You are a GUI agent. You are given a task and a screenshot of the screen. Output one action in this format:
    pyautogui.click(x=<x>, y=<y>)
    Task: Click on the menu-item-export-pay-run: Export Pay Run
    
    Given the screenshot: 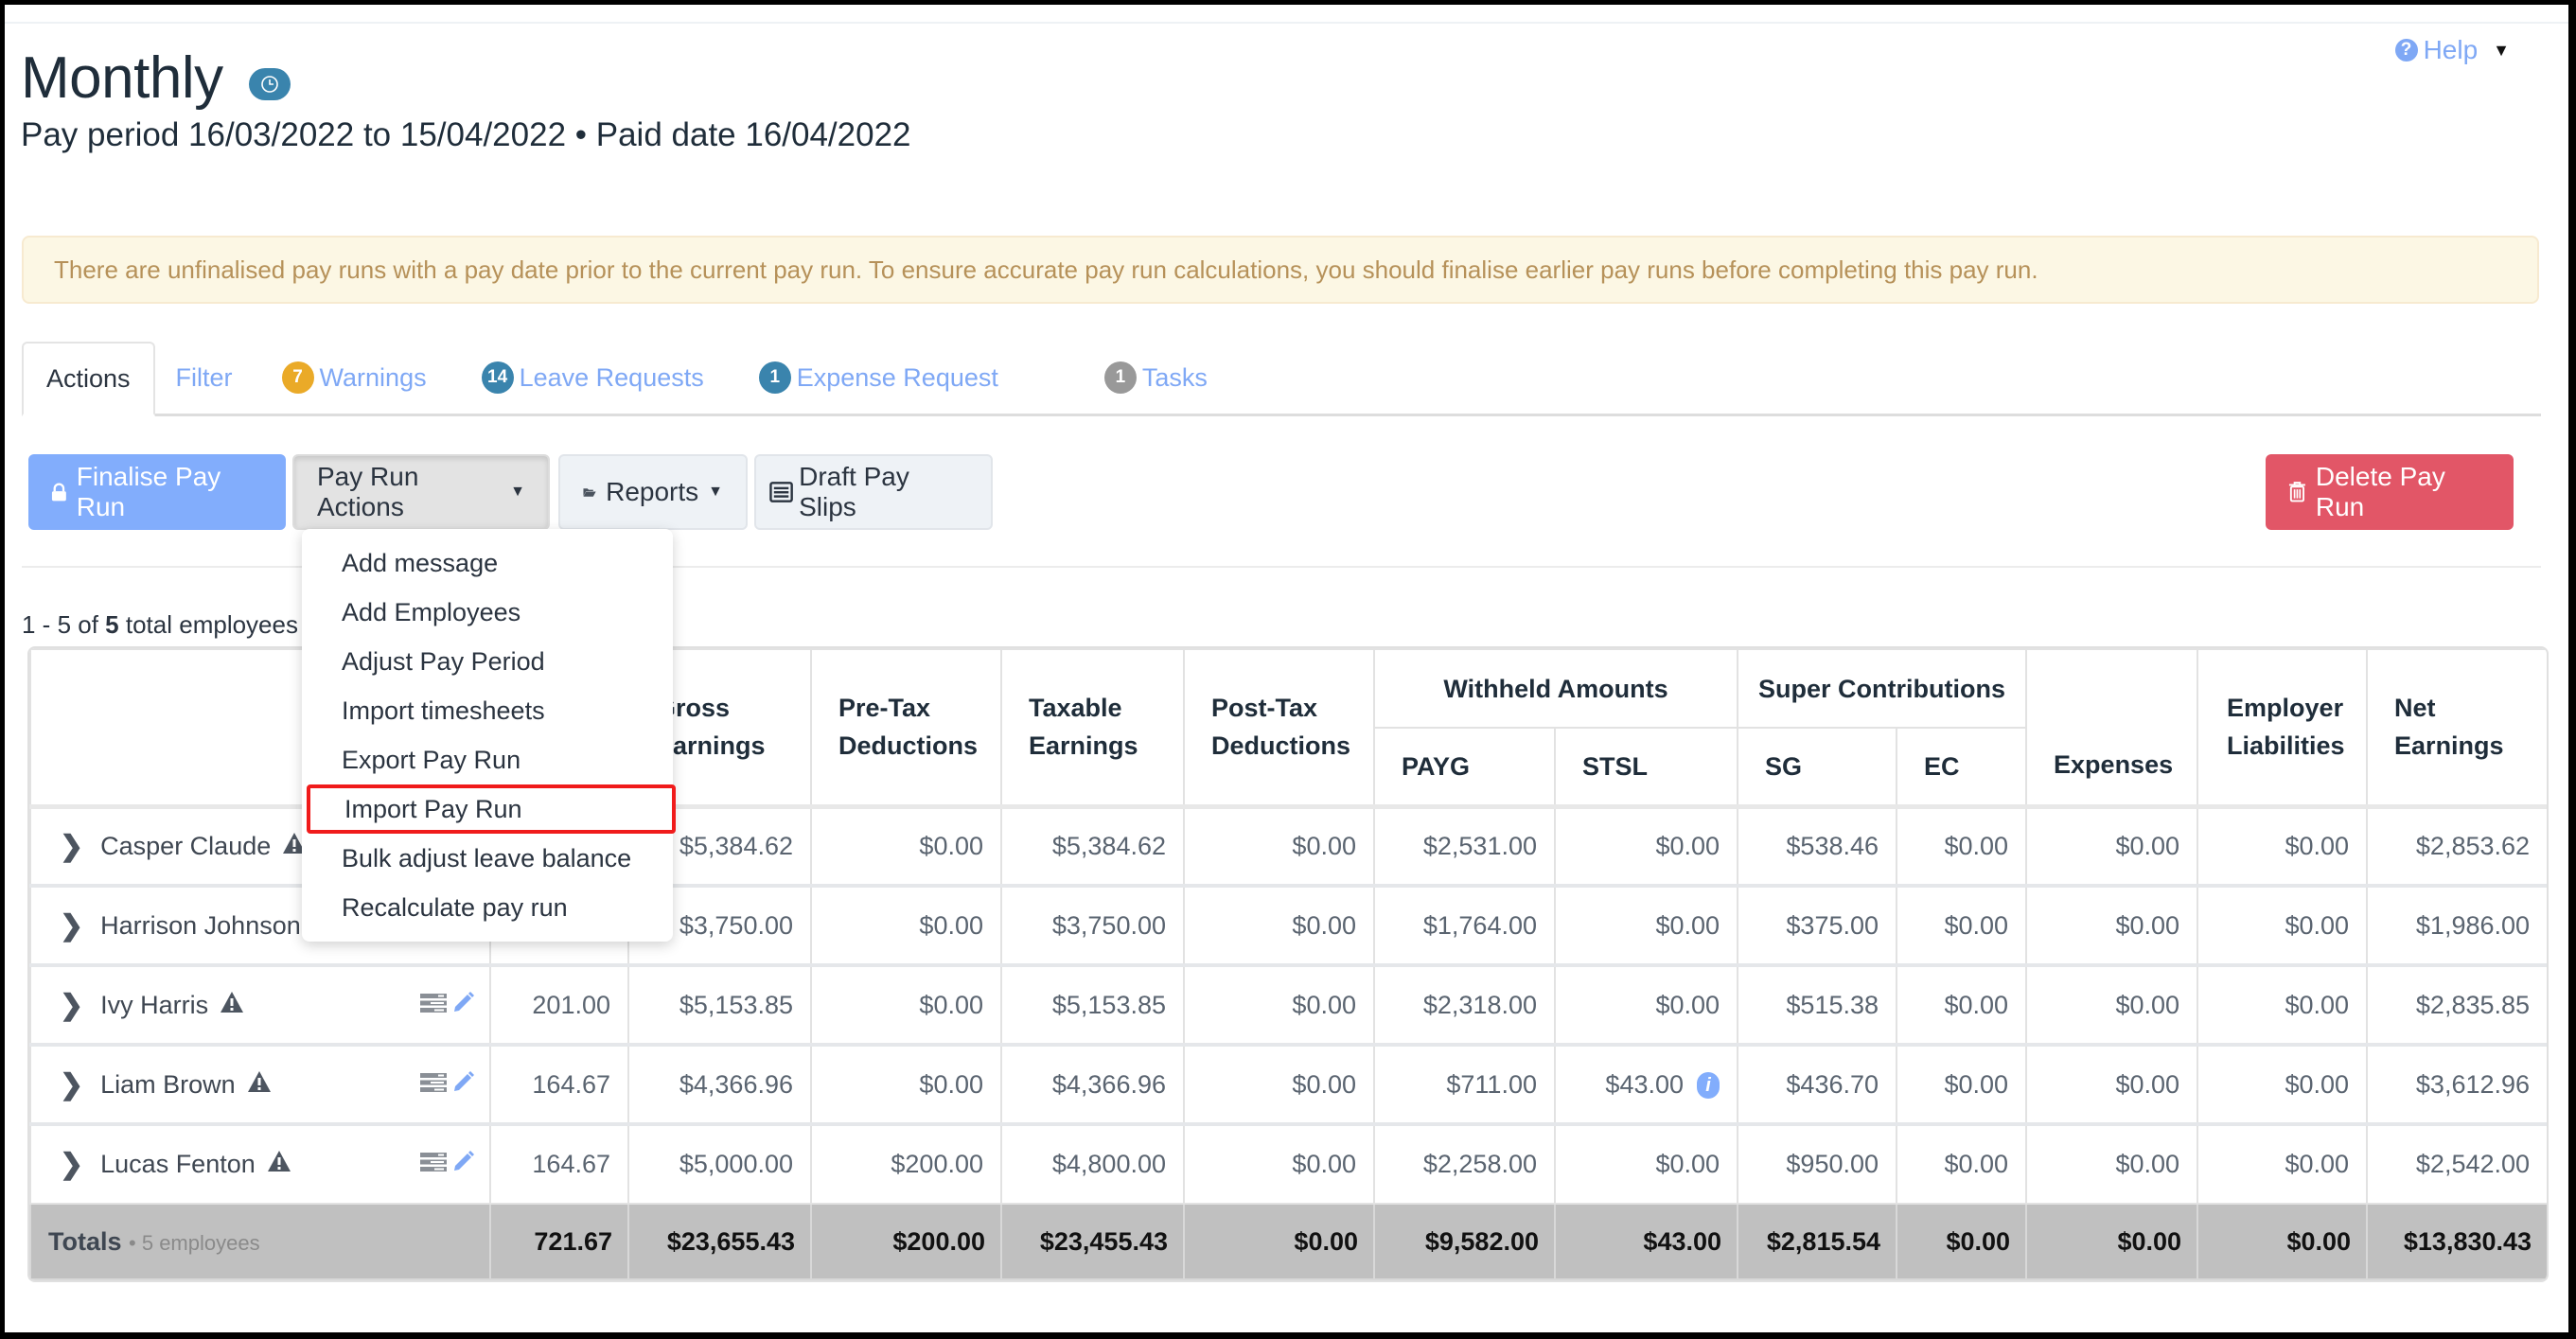 What is the action you would take?
    pyautogui.click(x=487, y=759)
    